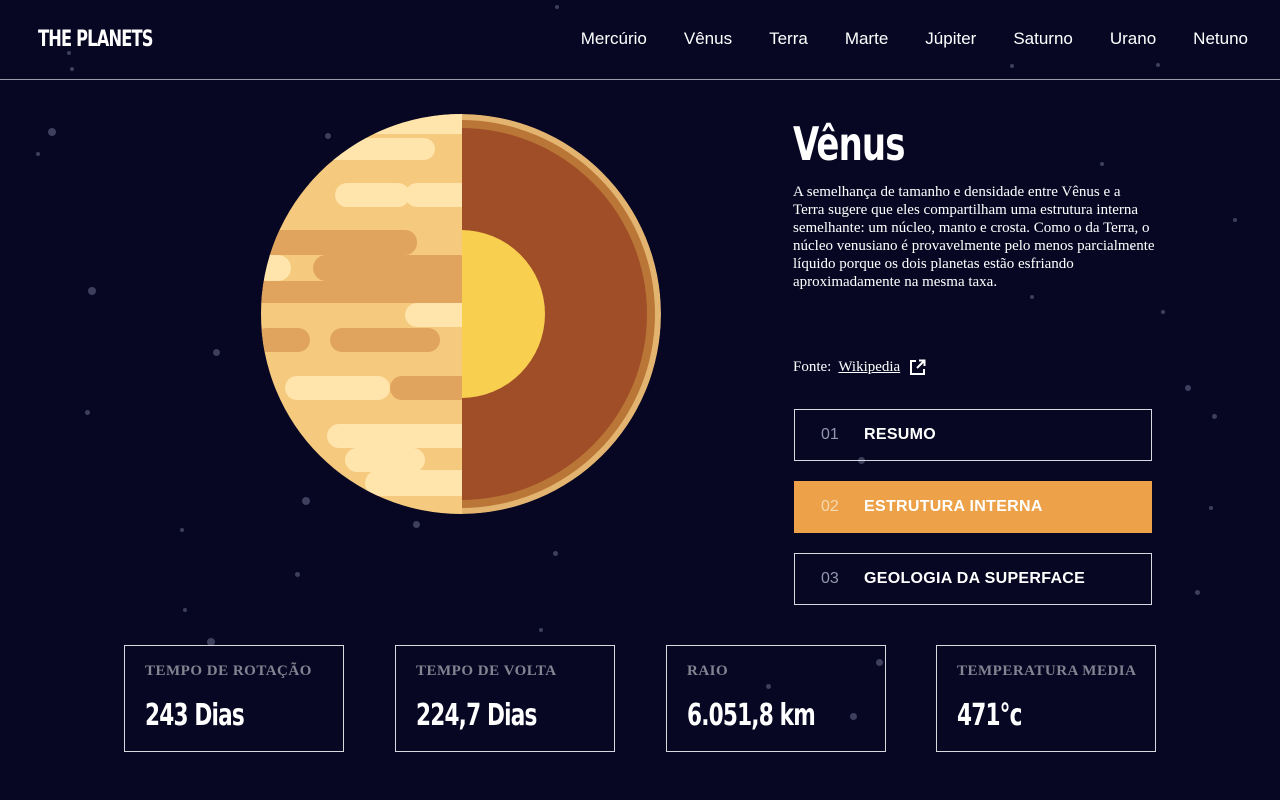  Describe the element at coordinates (708, 671) in the screenshot. I see `stat-label: RAIO` at that location.